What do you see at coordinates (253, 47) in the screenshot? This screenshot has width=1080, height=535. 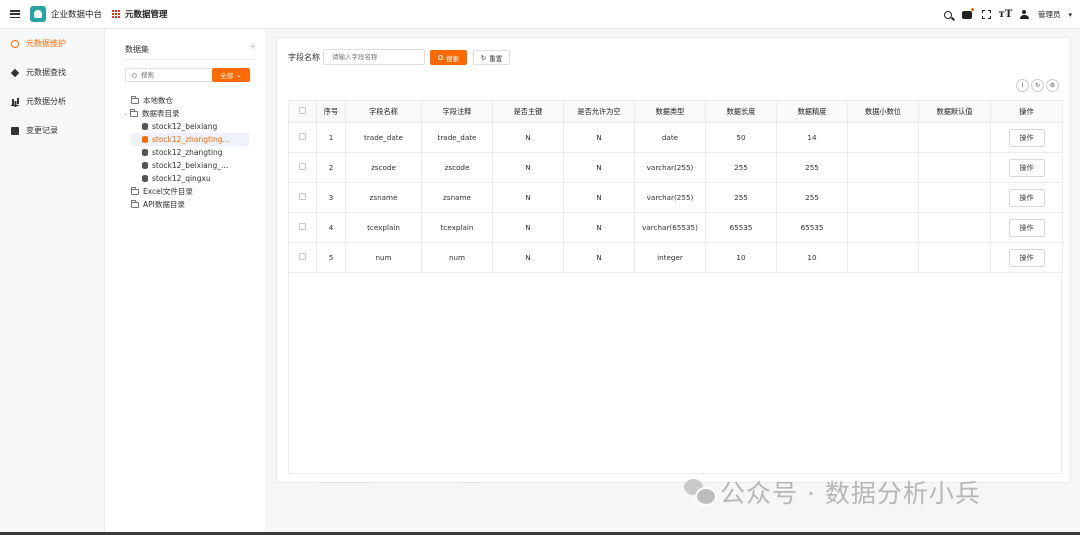 I see `add-icon: +` at bounding box center [253, 47].